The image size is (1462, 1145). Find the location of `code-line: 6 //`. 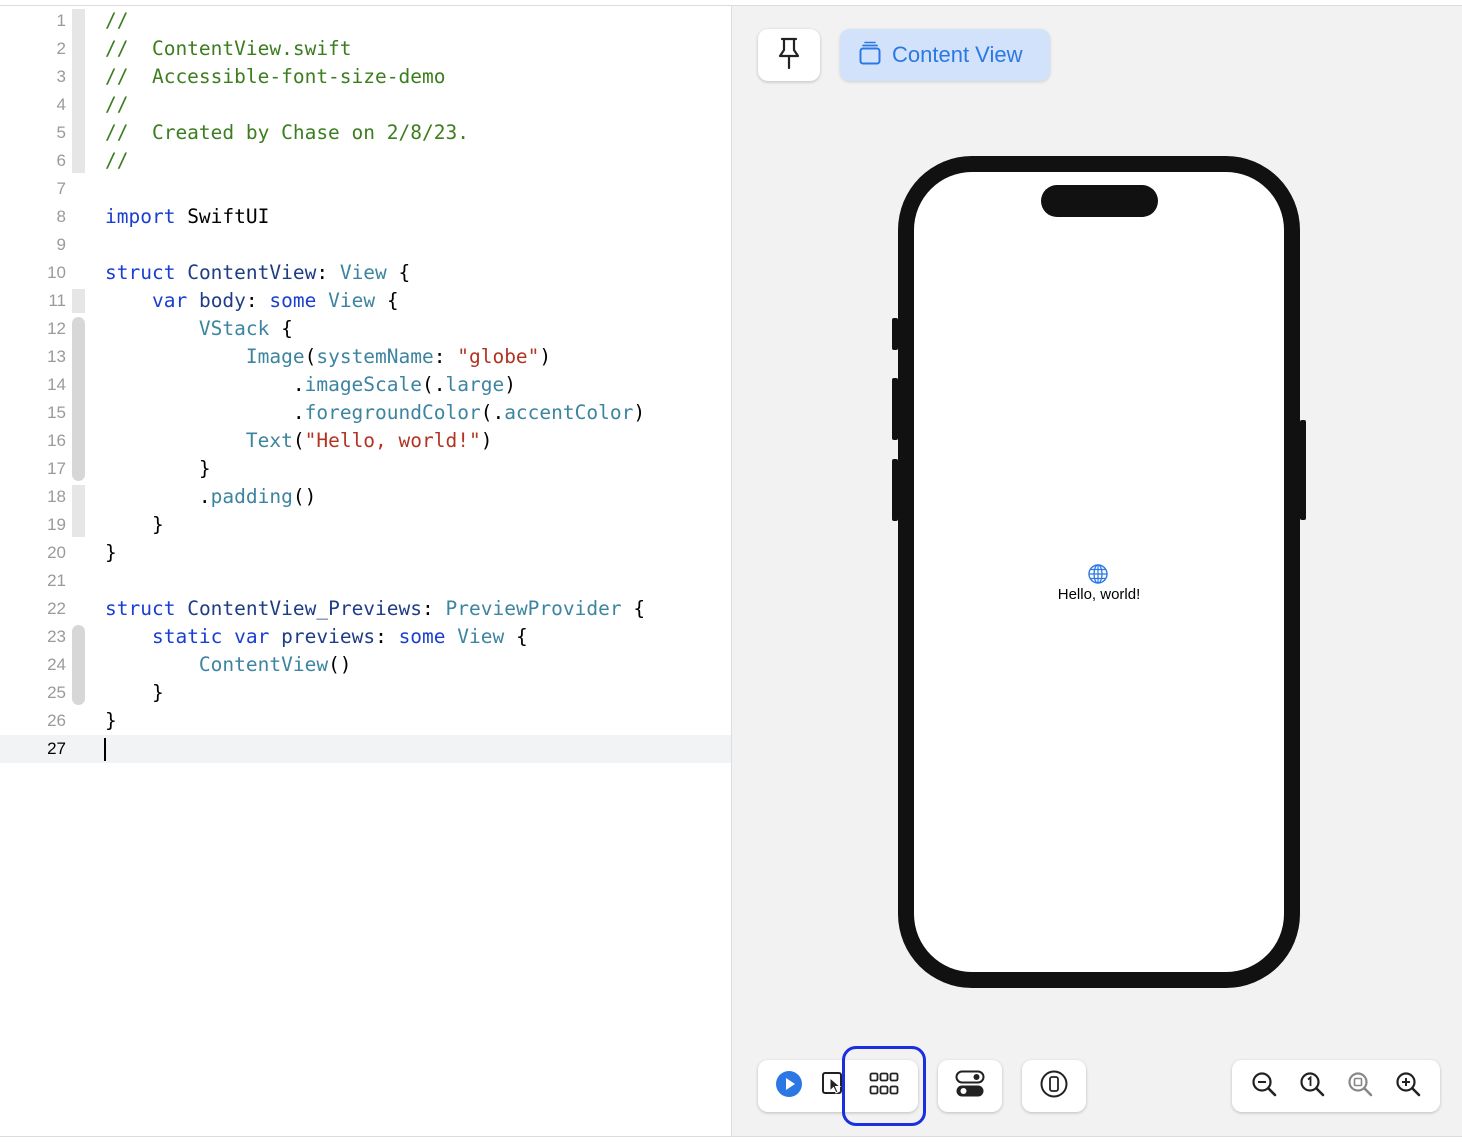

code-line: 6 // is located at coordinates (365, 161).